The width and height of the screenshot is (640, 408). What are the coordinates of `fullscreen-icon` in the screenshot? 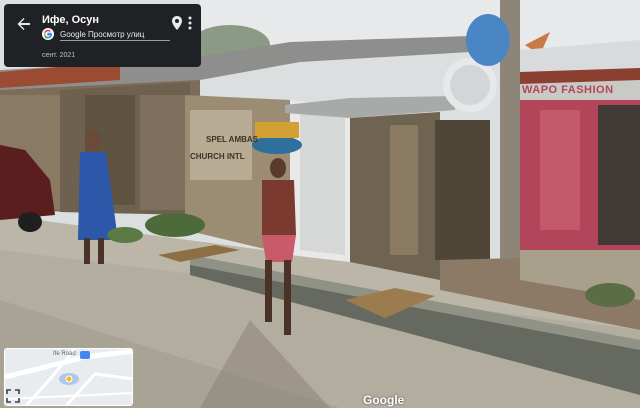 It's located at (13, 396).